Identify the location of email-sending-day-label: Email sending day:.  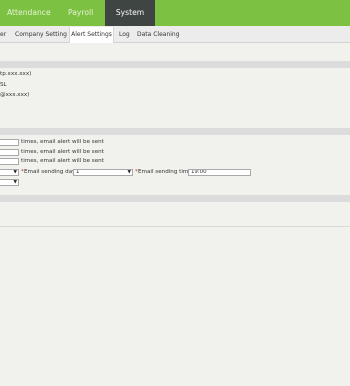
(50, 172).